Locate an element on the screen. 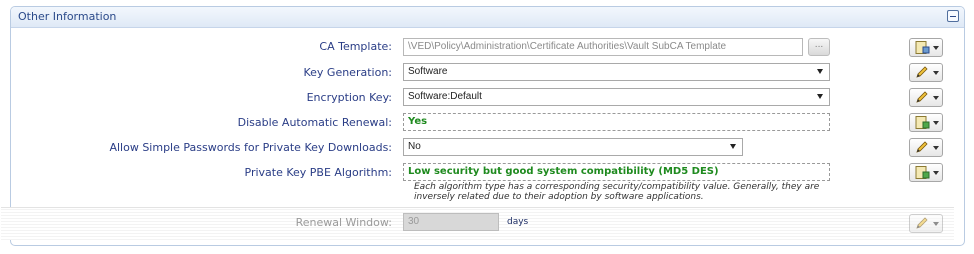 The image size is (974, 254). key-generation-select: Software is located at coordinates (616, 72).